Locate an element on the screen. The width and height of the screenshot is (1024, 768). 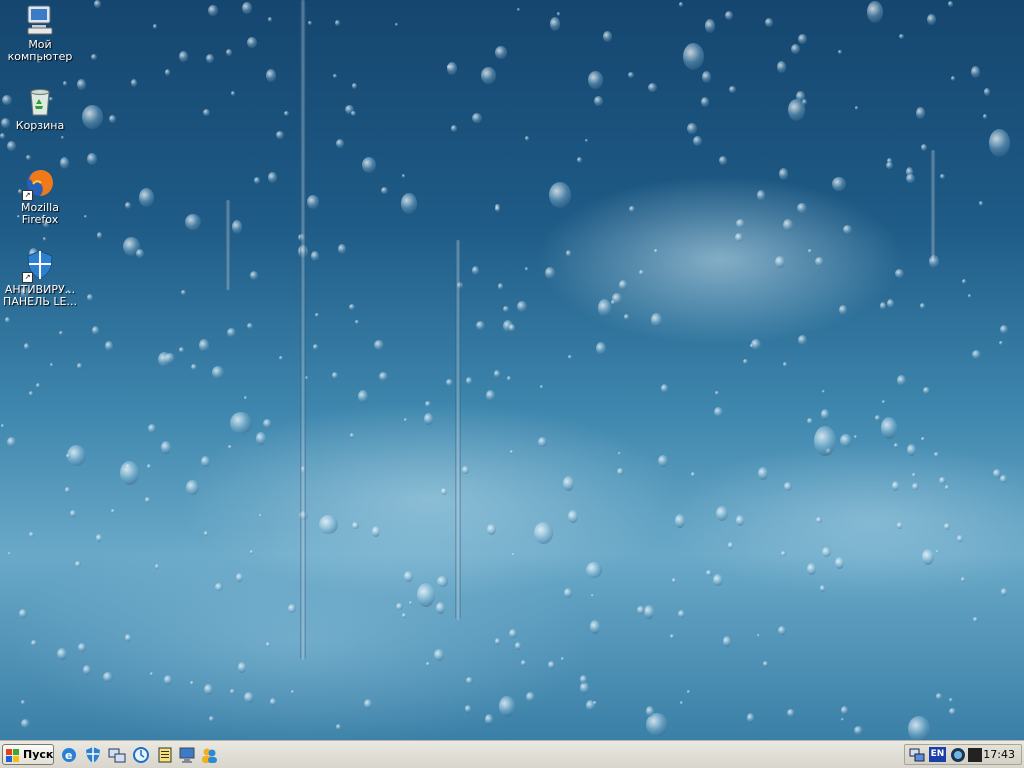
rain-streak is located at coordinates (228, 245).